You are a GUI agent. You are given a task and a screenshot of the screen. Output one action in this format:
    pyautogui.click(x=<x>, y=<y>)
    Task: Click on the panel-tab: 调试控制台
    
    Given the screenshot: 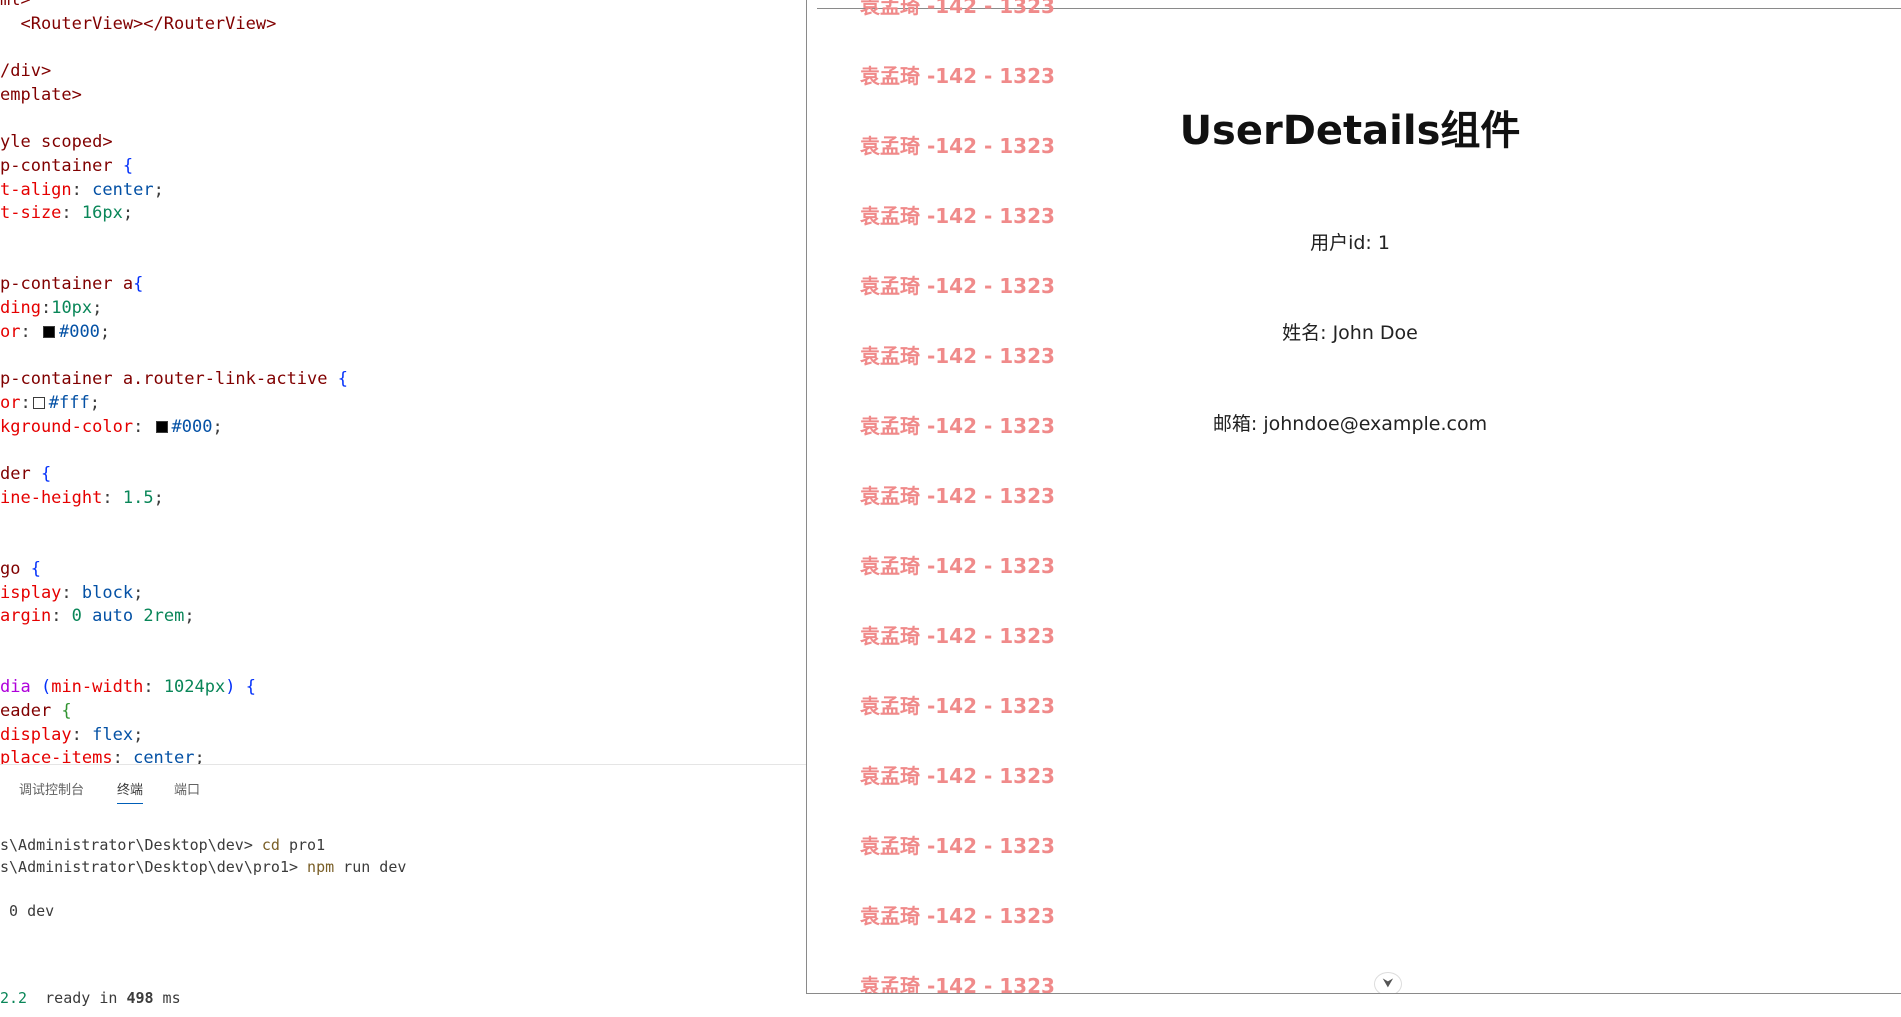 What is the action you would take?
    pyautogui.click(x=51, y=788)
    